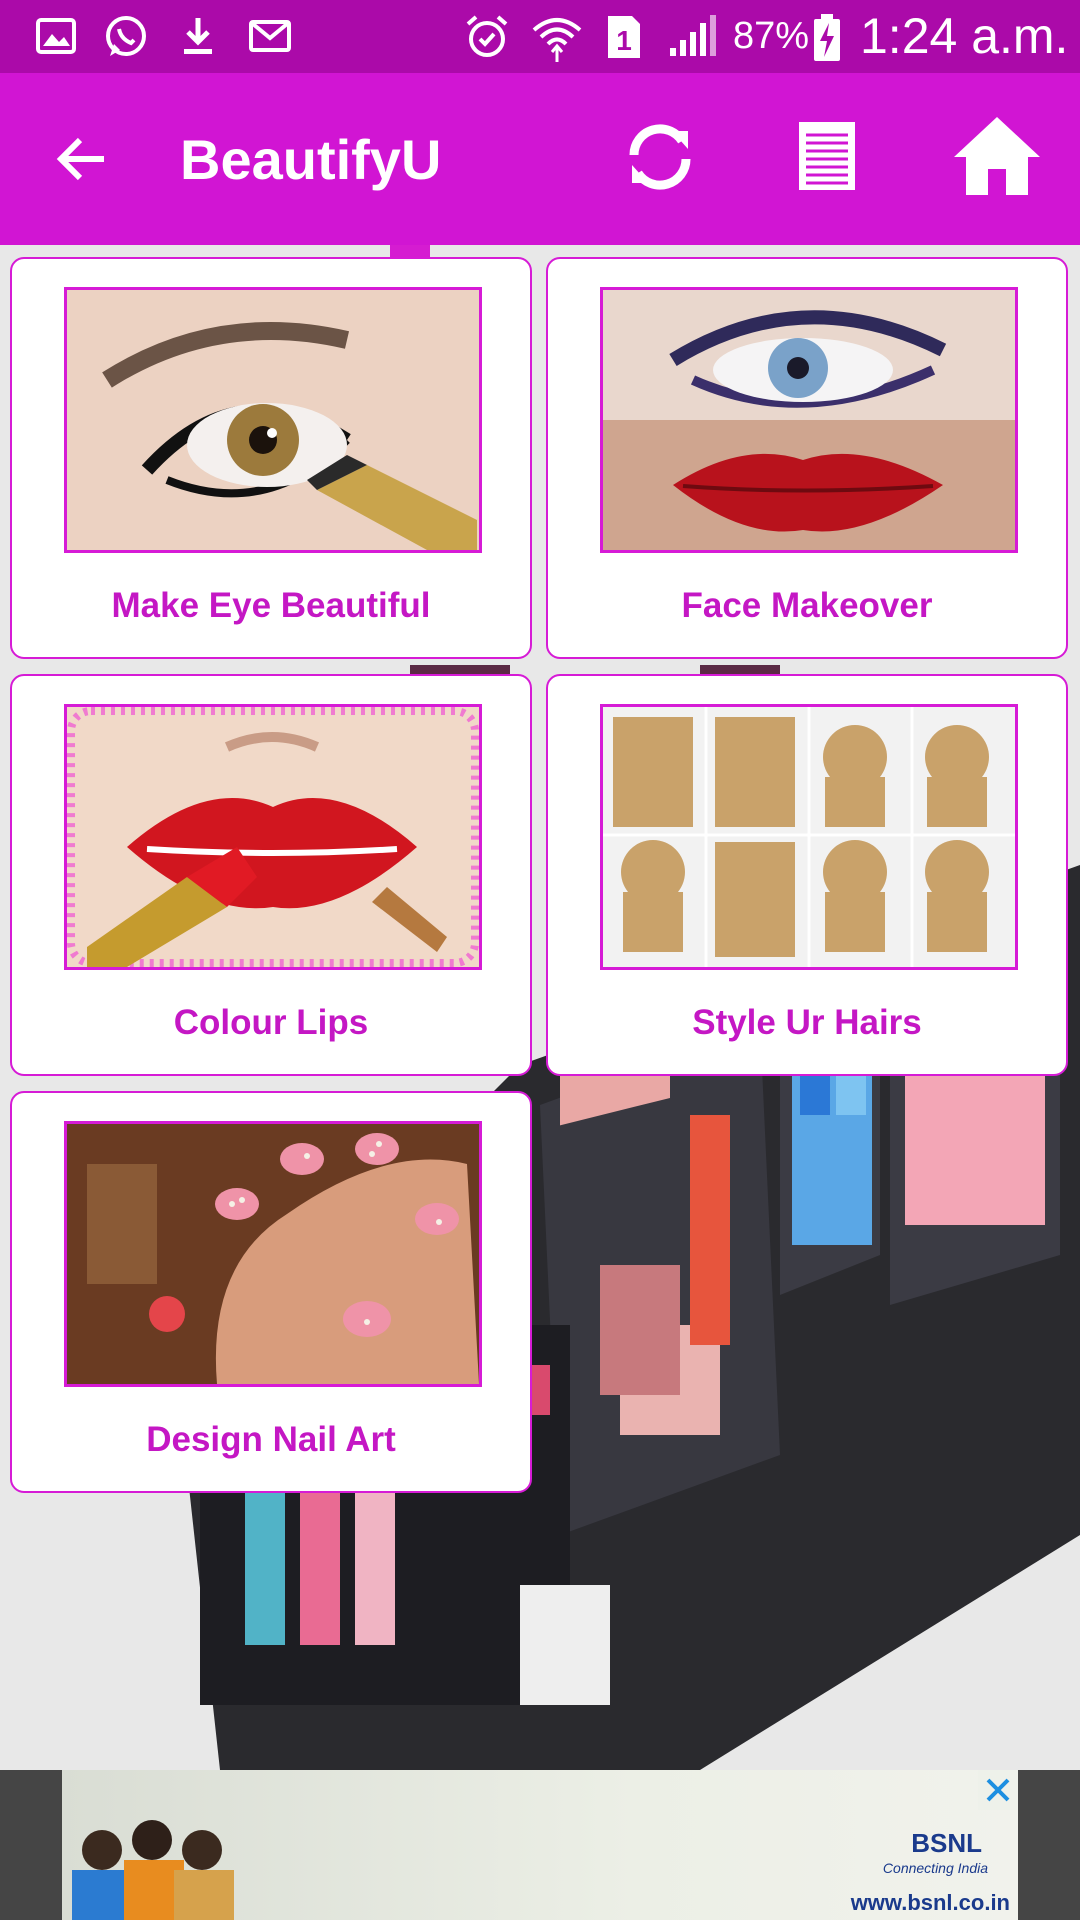 This screenshot has width=1080, height=1920. I want to click on ad-url: www.bsnl.co.in, so click(930, 1902).